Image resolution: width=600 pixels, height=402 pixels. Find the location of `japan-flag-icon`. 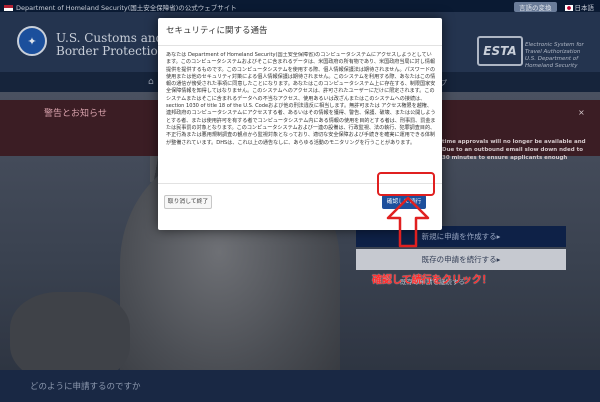

japan-flag-icon is located at coordinates (568, 8).